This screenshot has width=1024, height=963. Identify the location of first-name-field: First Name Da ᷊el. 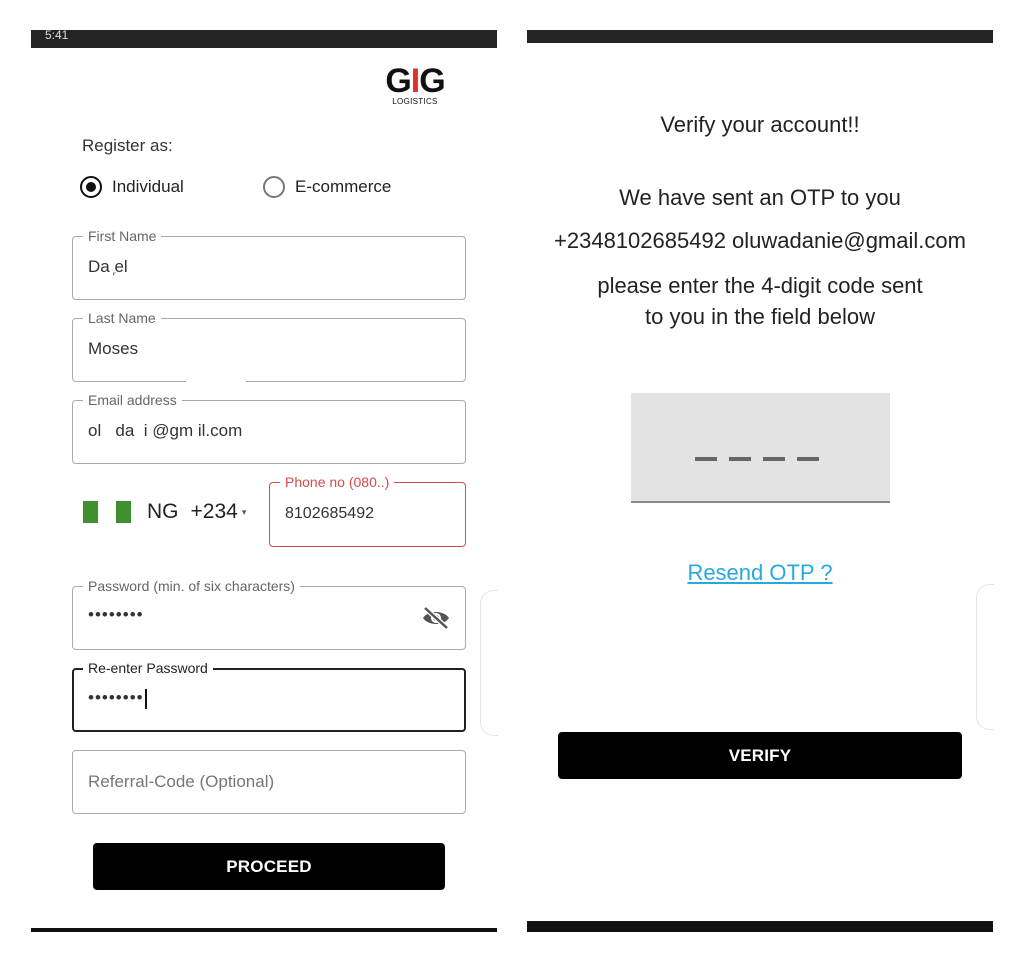
(269, 264).